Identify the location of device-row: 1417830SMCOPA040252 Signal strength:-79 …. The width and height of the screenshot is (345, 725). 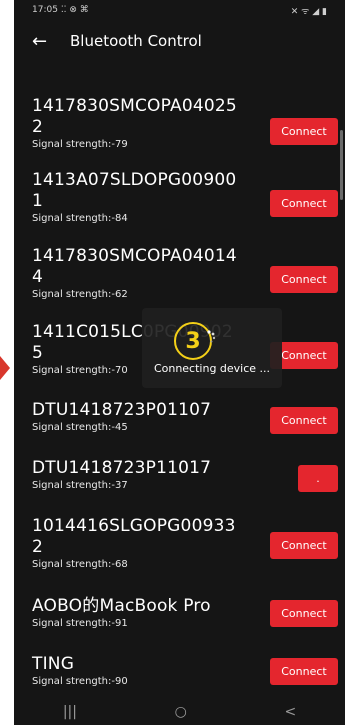
(179, 123).